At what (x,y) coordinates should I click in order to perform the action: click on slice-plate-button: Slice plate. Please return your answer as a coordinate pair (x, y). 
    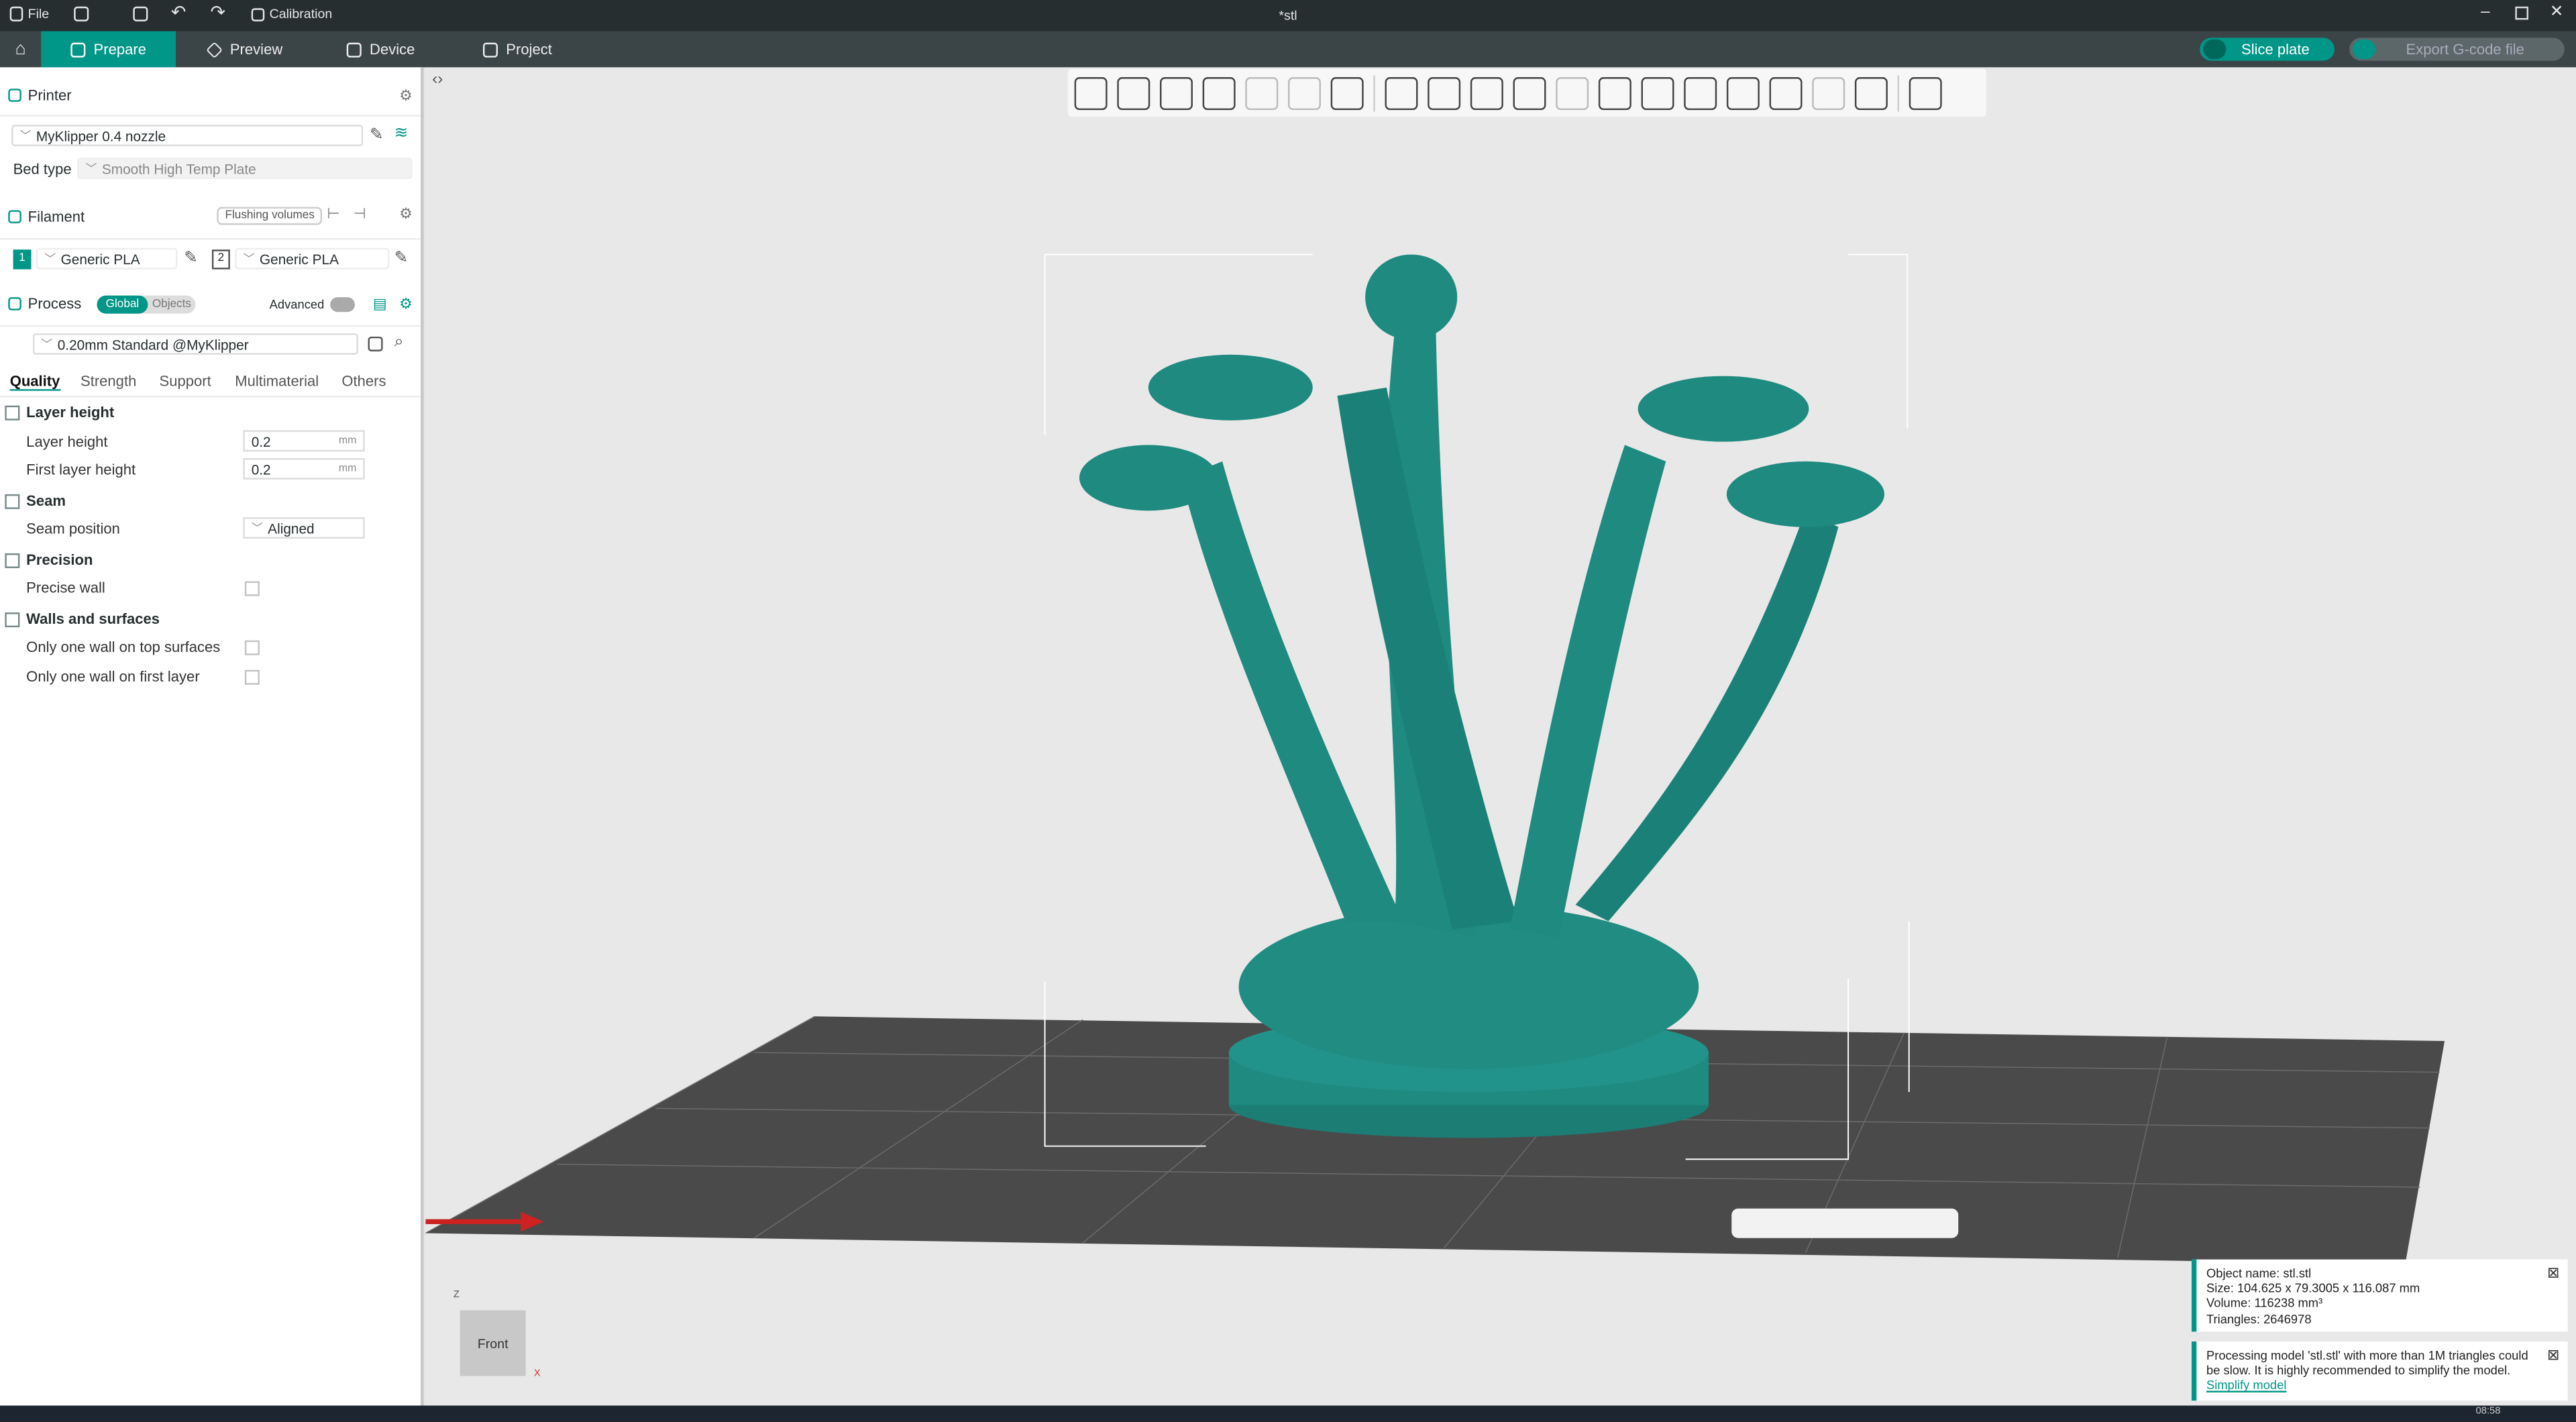
    Looking at the image, I should click on (2267, 49).